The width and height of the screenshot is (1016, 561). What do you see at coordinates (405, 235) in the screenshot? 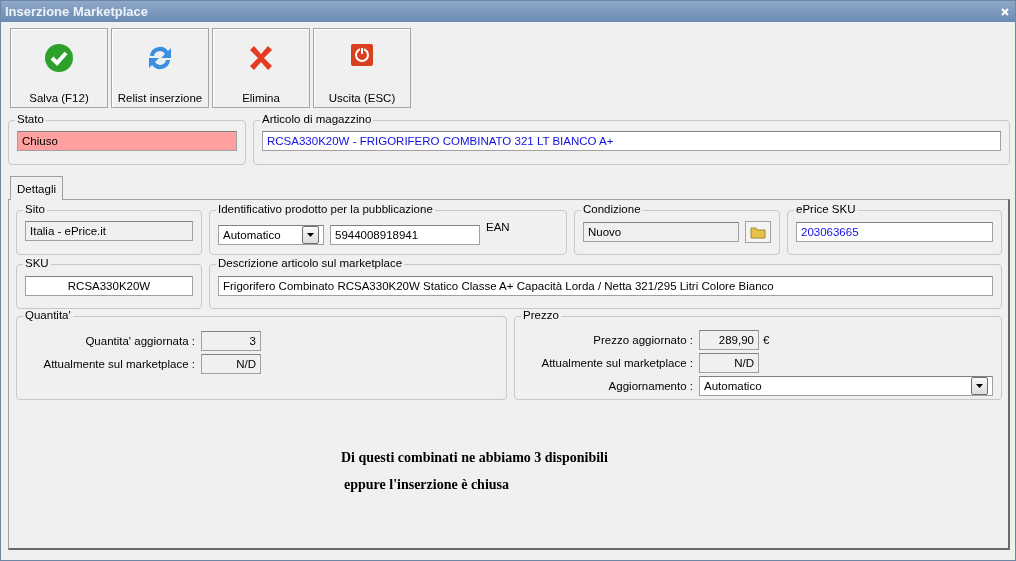
I see `ean-field: 5944008918941` at bounding box center [405, 235].